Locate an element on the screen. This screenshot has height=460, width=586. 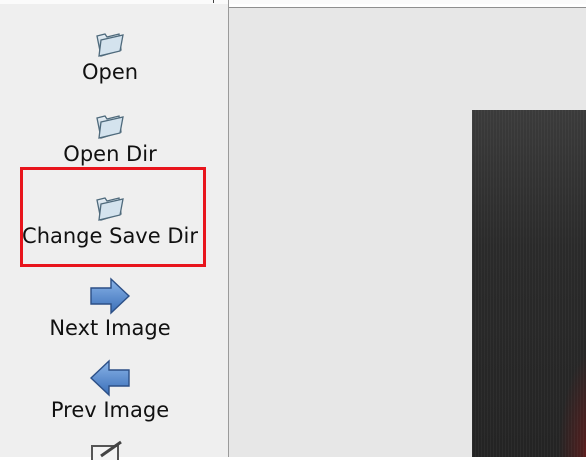
change-save-dir-button: Change Save Dir is located at coordinates (110, 220).